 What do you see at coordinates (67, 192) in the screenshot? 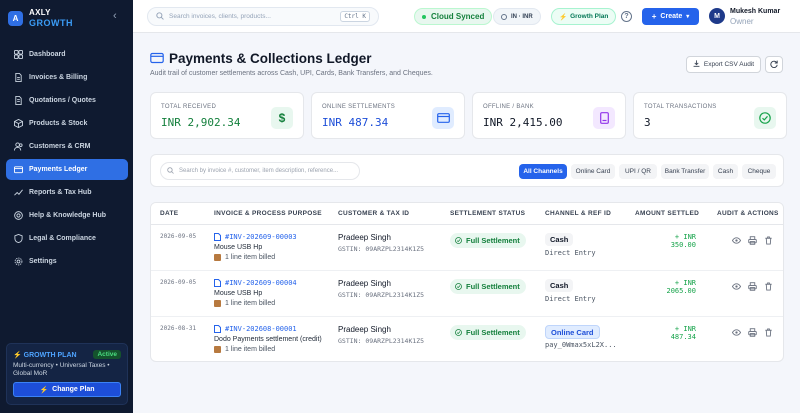
I see `sidebar-item-reports: Reports & Tax Hub` at bounding box center [67, 192].